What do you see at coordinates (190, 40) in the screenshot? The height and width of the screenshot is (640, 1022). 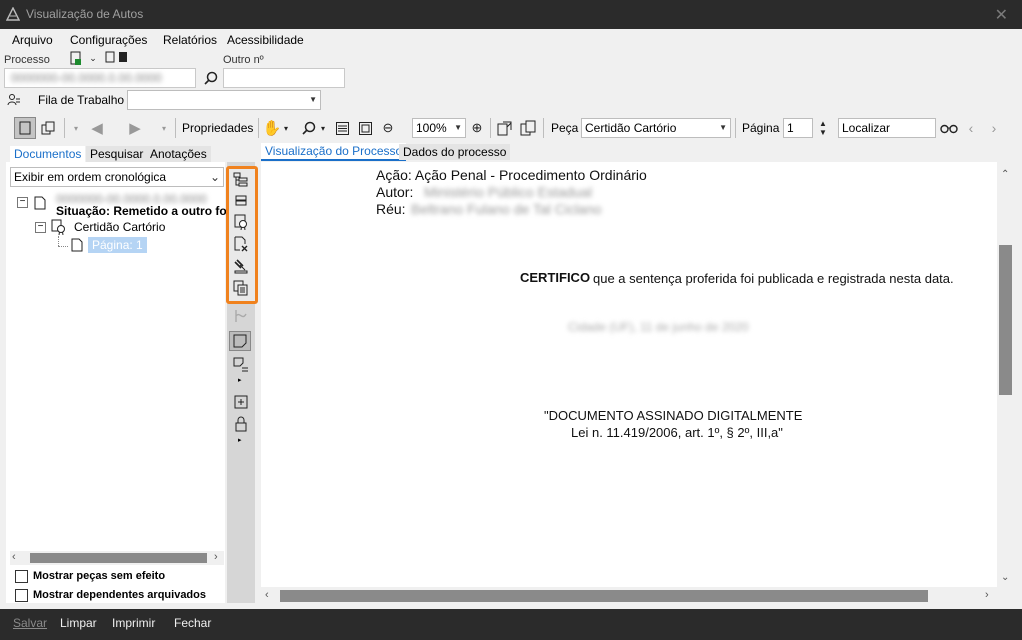 I see `menu-relatorios: Relatórios` at bounding box center [190, 40].